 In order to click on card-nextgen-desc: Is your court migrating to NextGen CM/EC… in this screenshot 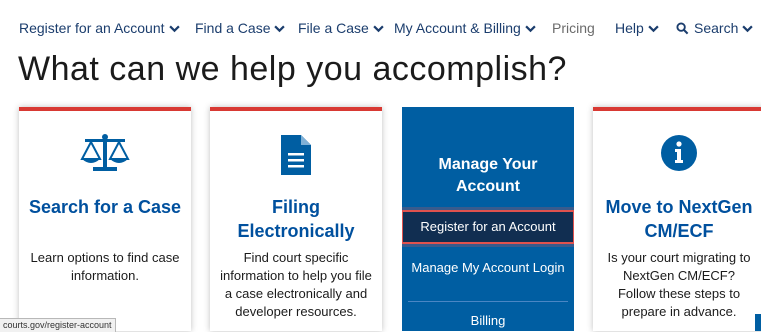, I will do `click(679, 284)`.